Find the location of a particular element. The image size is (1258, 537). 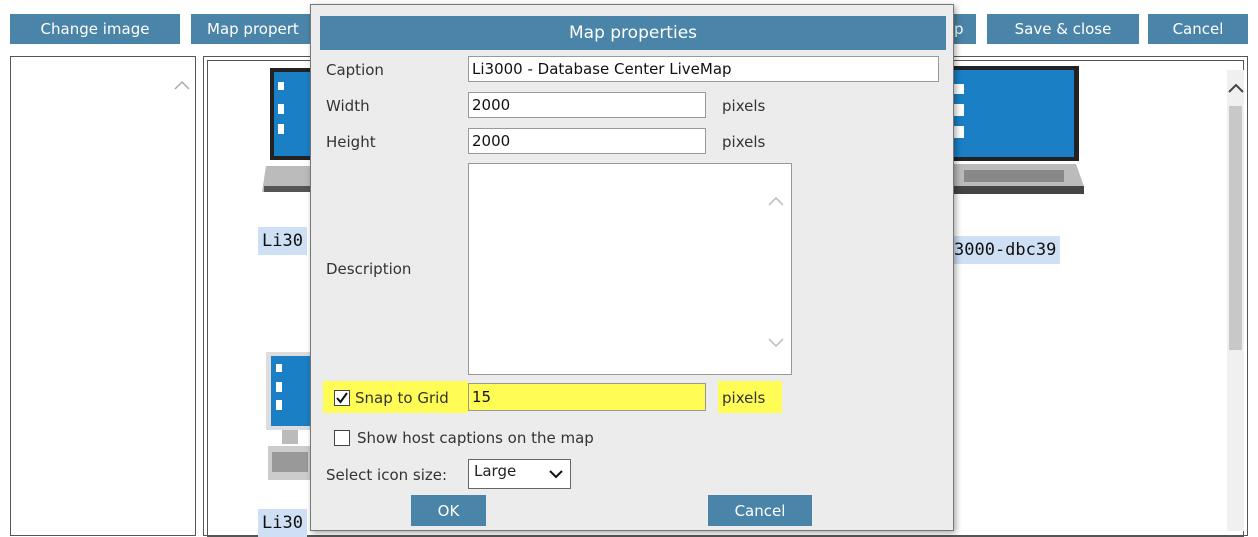

left-panel is located at coordinates (103, 296).